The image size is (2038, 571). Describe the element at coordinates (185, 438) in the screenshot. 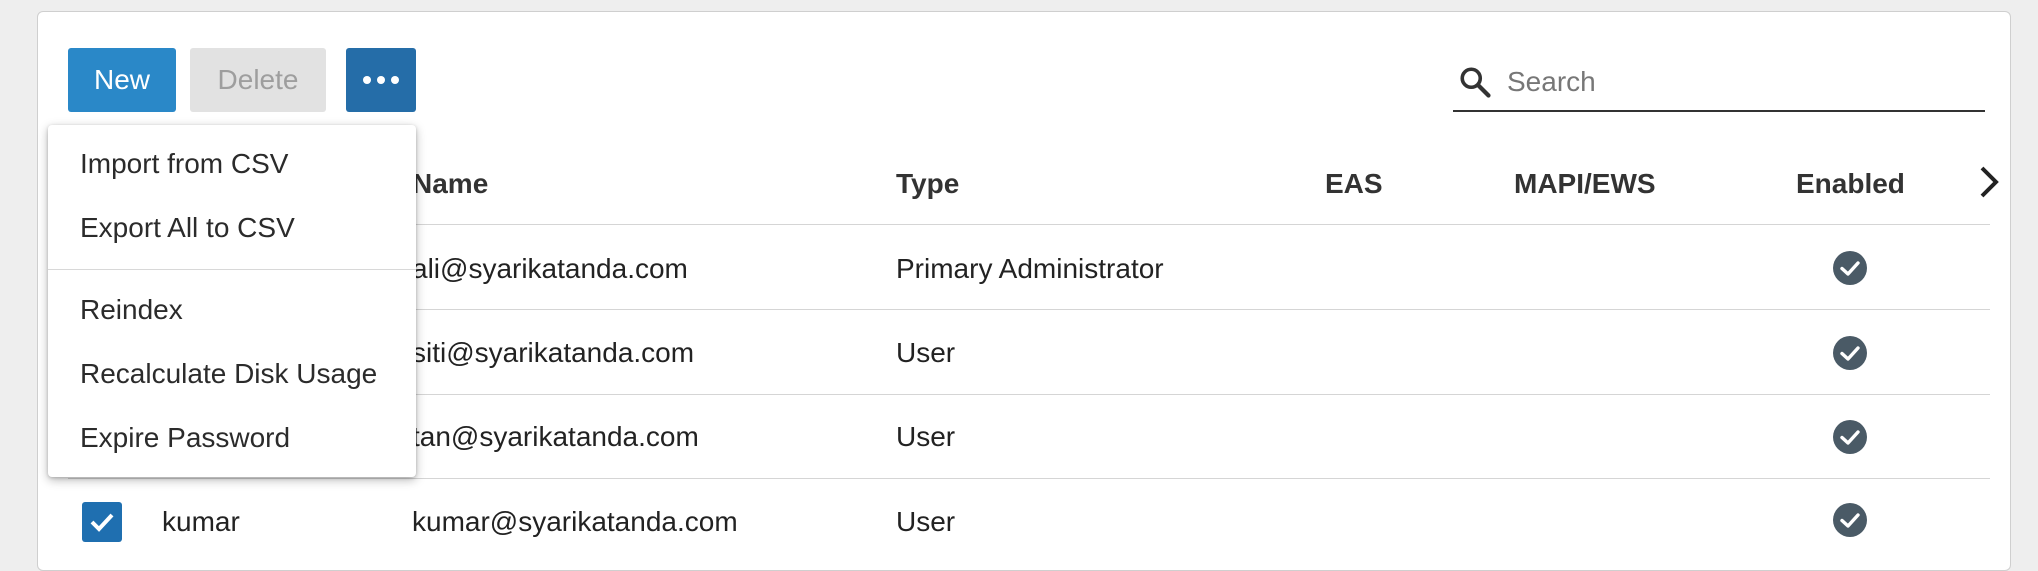

I see `menu-item-expire-password: Expire Password` at that location.